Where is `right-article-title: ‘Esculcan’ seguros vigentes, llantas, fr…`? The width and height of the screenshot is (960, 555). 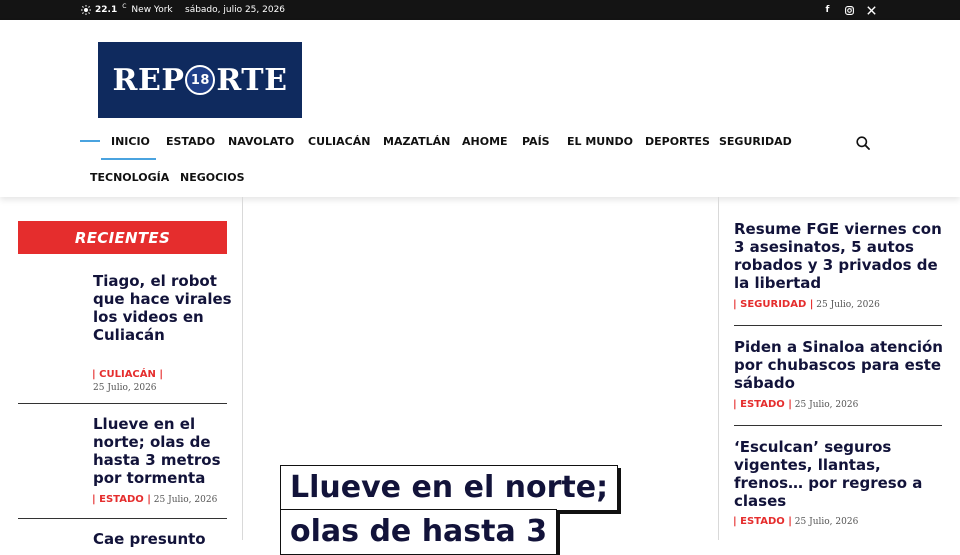
right-article-title: ‘Esculcan’ seguros vigentes, llantas, fr… is located at coordinates (841, 474).